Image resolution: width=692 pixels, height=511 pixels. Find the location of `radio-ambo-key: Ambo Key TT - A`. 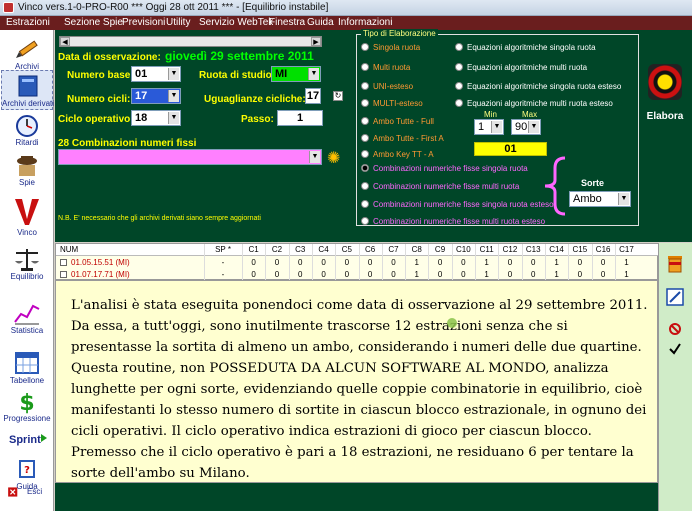

radio-ambo-key: Ambo Key TT - A is located at coordinates (397, 154).